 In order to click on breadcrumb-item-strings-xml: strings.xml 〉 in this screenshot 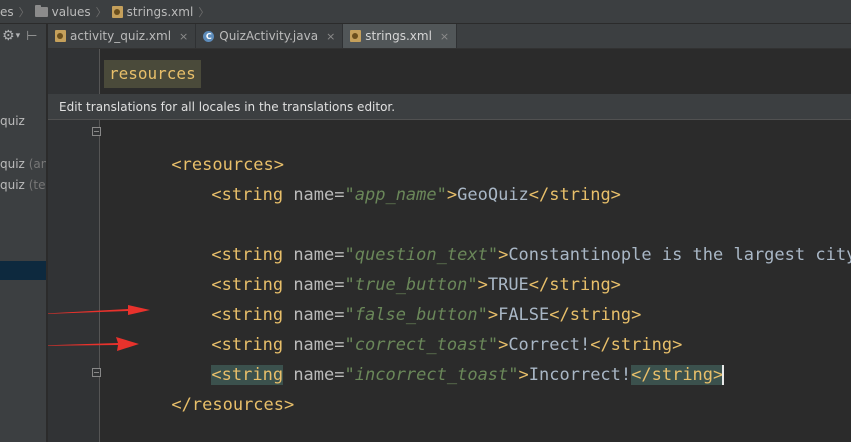, I will do `click(163, 12)`.